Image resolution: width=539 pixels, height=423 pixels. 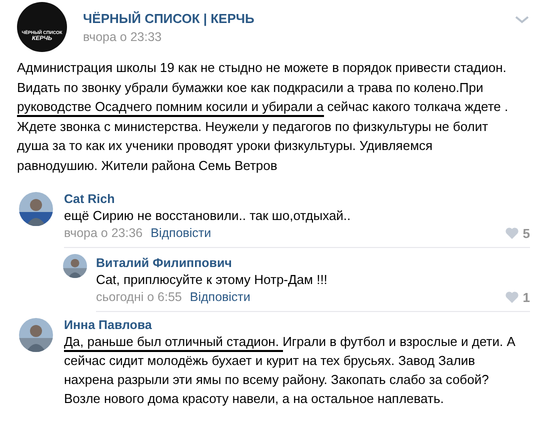 What do you see at coordinates (212, 279) in the screenshot?
I see `text: Cat, приплюсуйте к этому Нотр-Дам !!!` at bounding box center [212, 279].